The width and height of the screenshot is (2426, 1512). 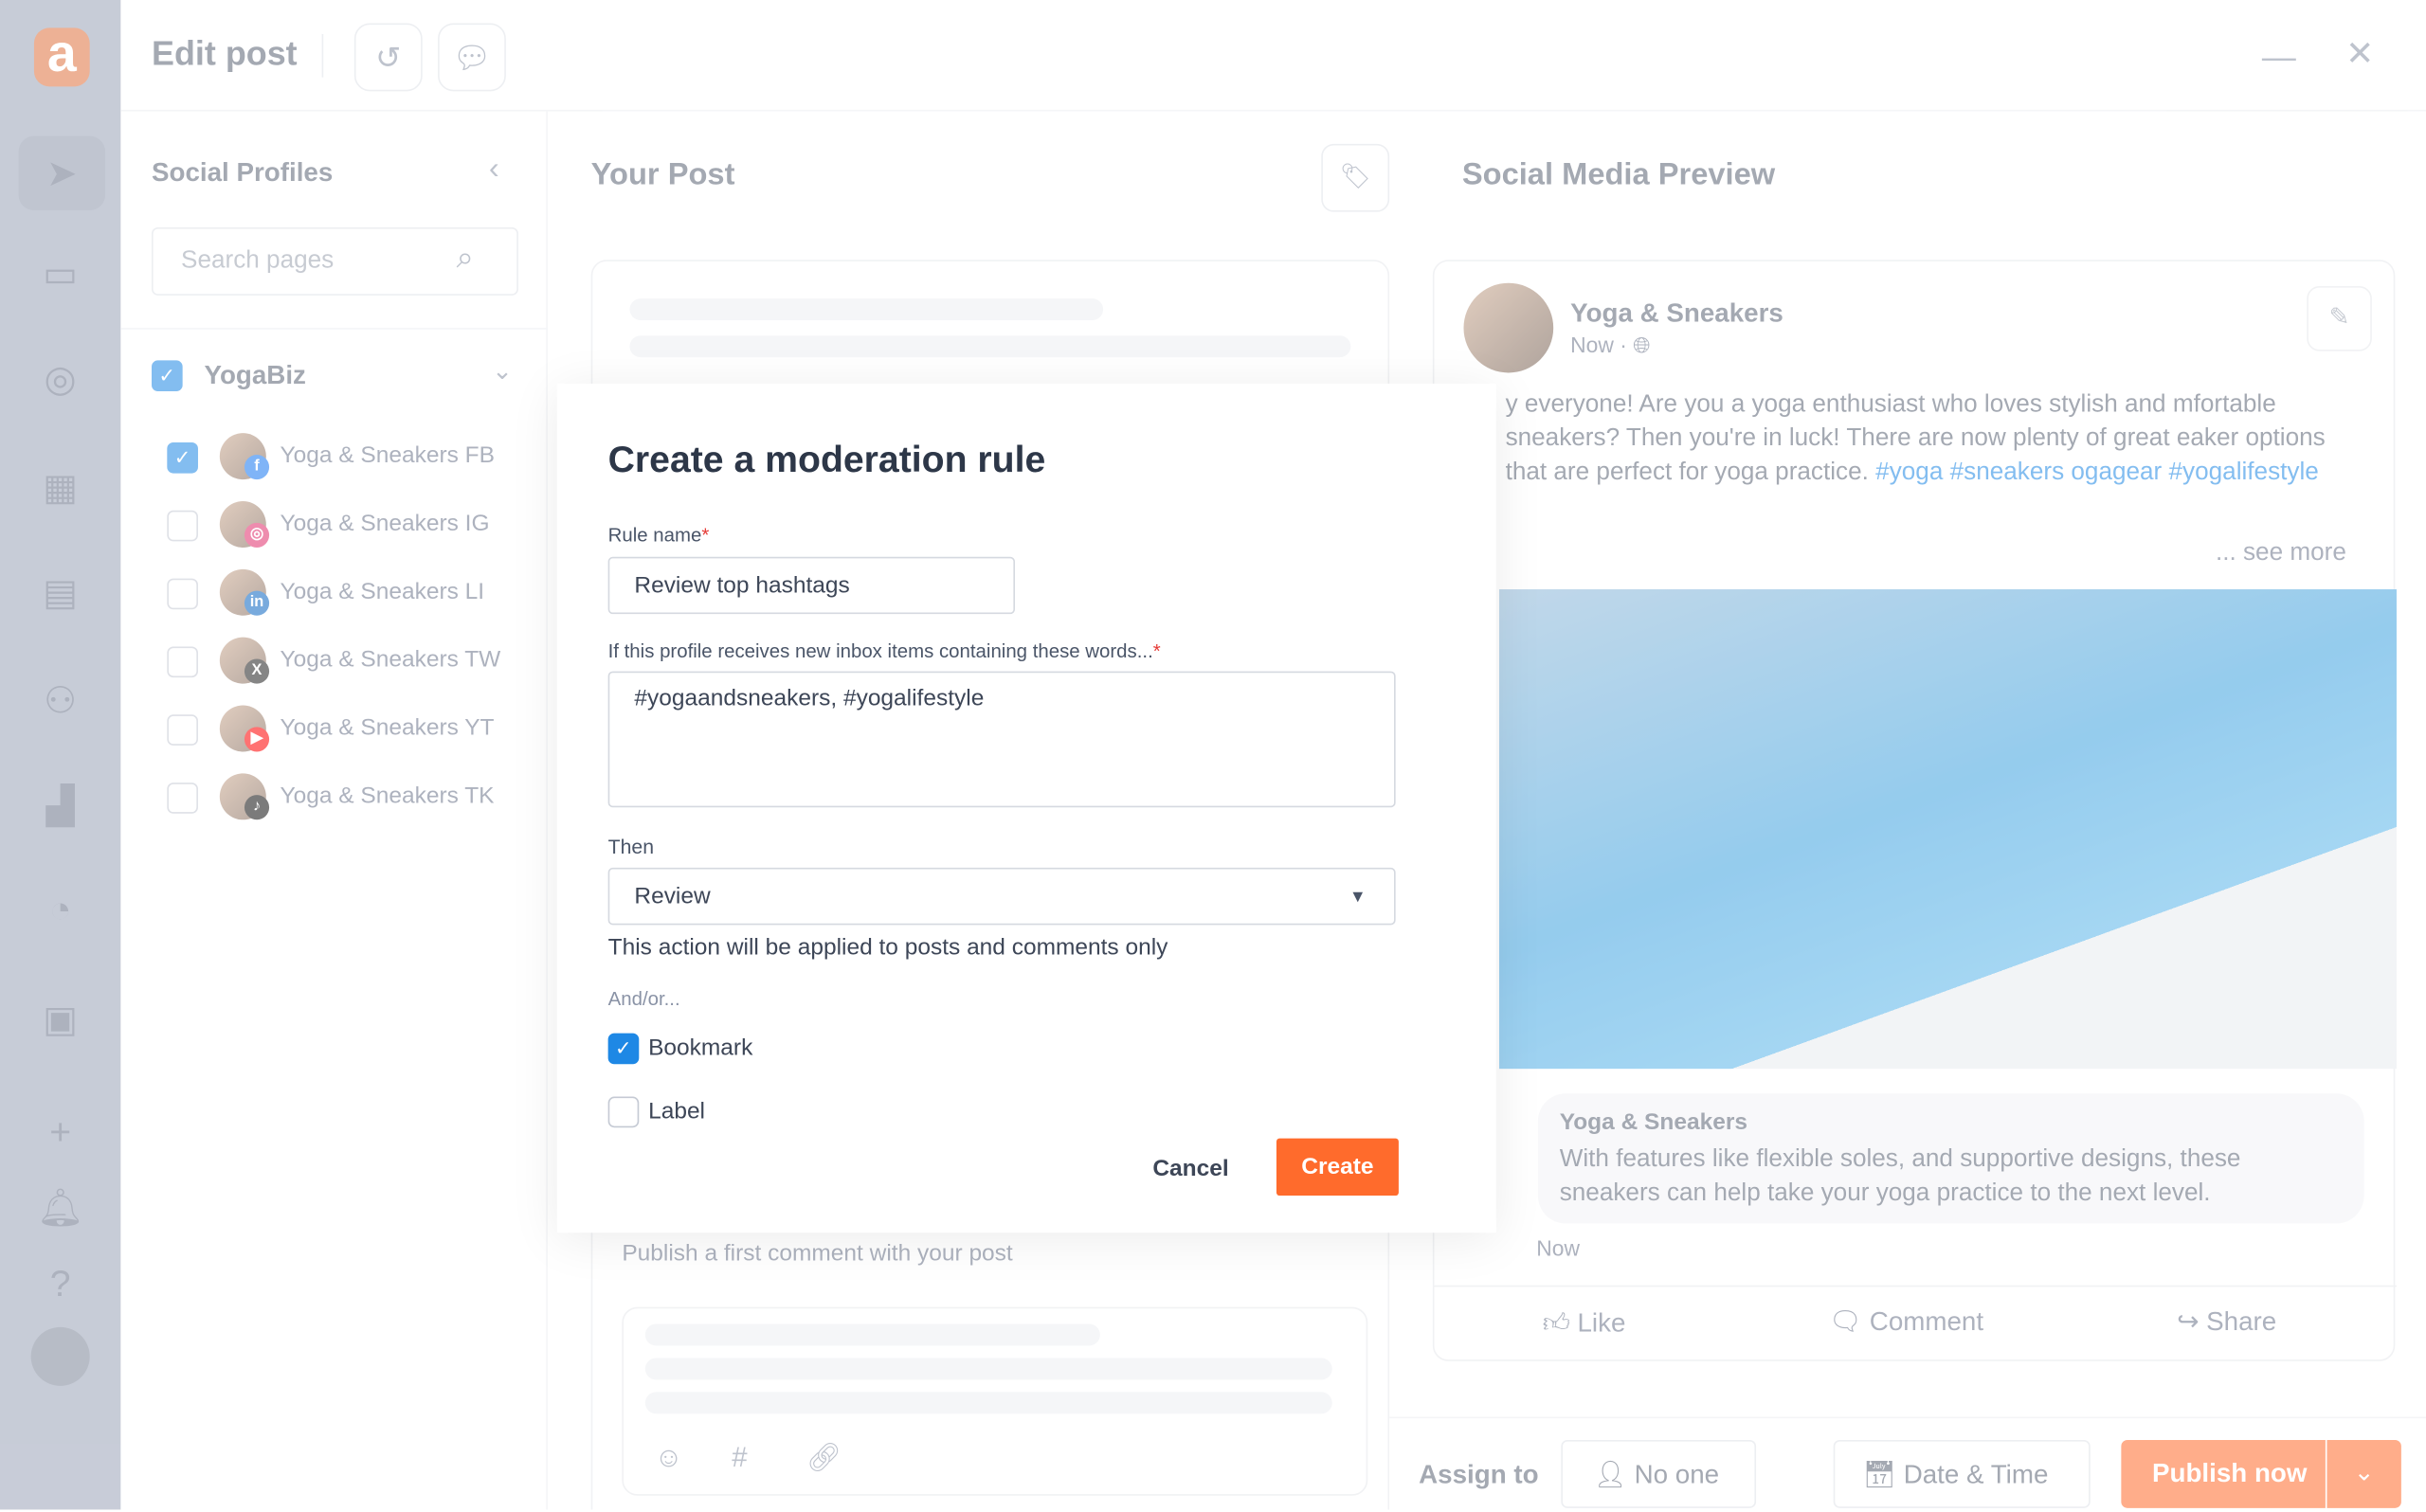 What do you see at coordinates (255, 375) in the screenshot?
I see `group-name: YogaBiz` at bounding box center [255, 375].